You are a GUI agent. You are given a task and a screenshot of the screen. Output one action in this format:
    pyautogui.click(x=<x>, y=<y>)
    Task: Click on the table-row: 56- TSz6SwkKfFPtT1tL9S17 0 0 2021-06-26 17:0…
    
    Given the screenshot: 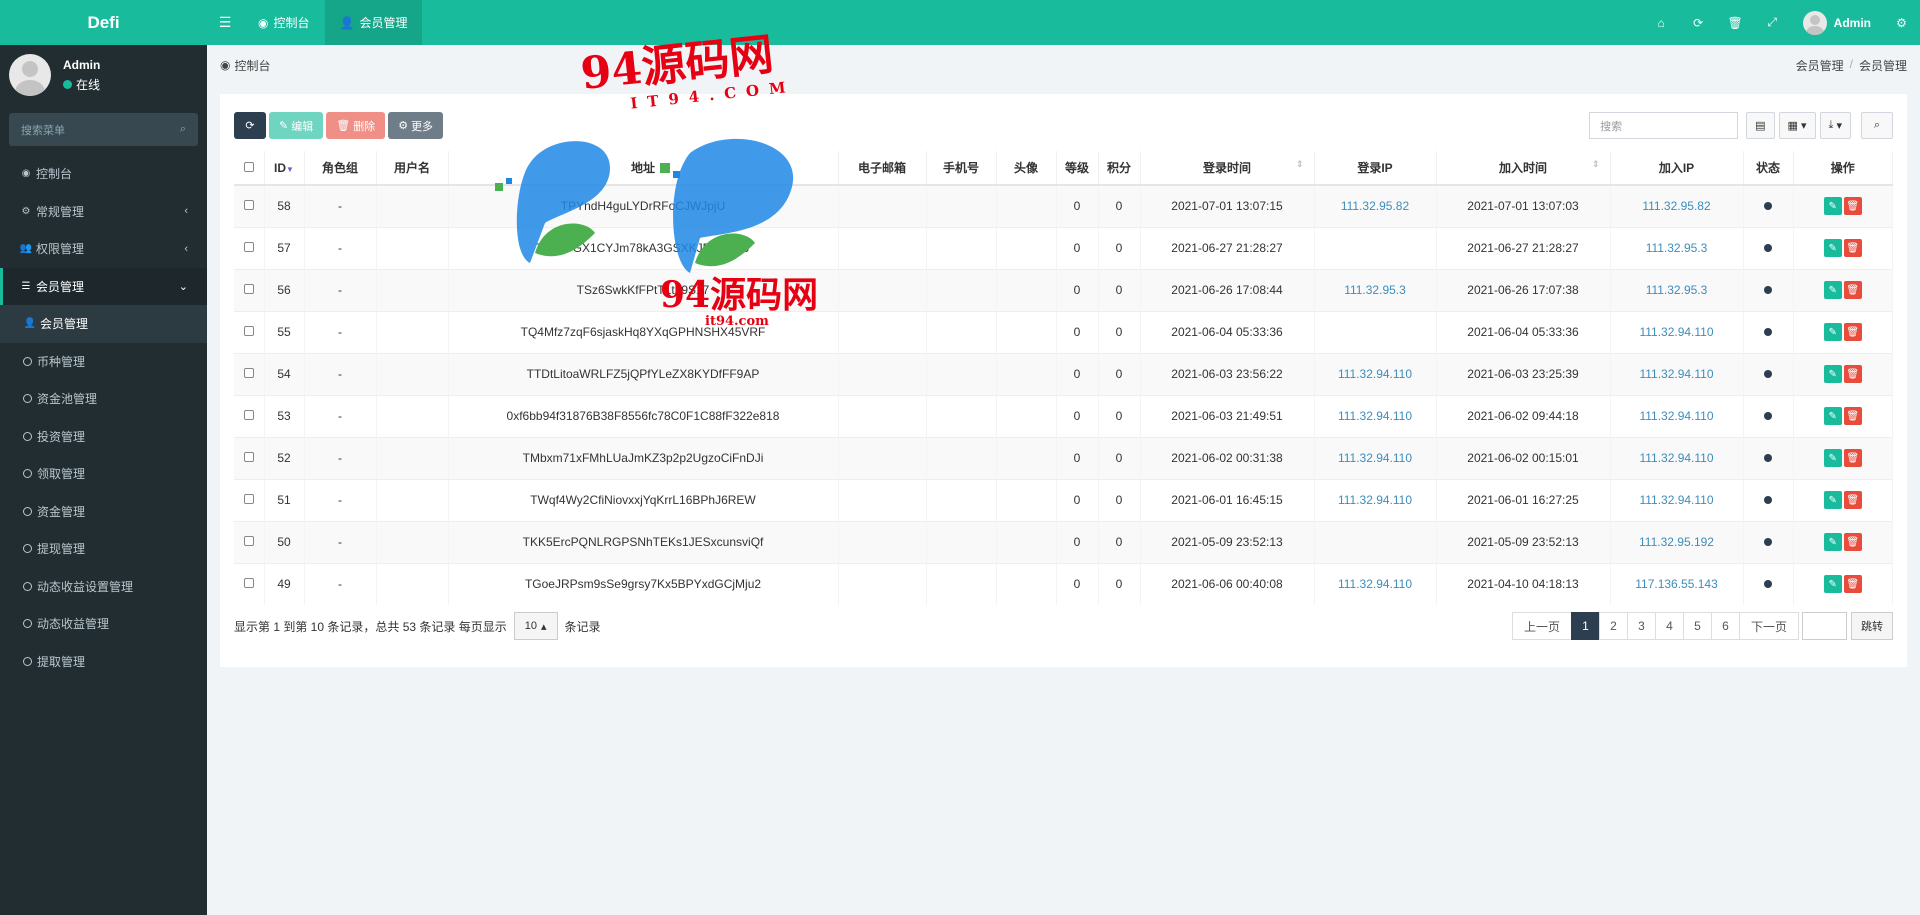 What is the action you would take?
    pyautogui.click(x=1063, y=289)
    